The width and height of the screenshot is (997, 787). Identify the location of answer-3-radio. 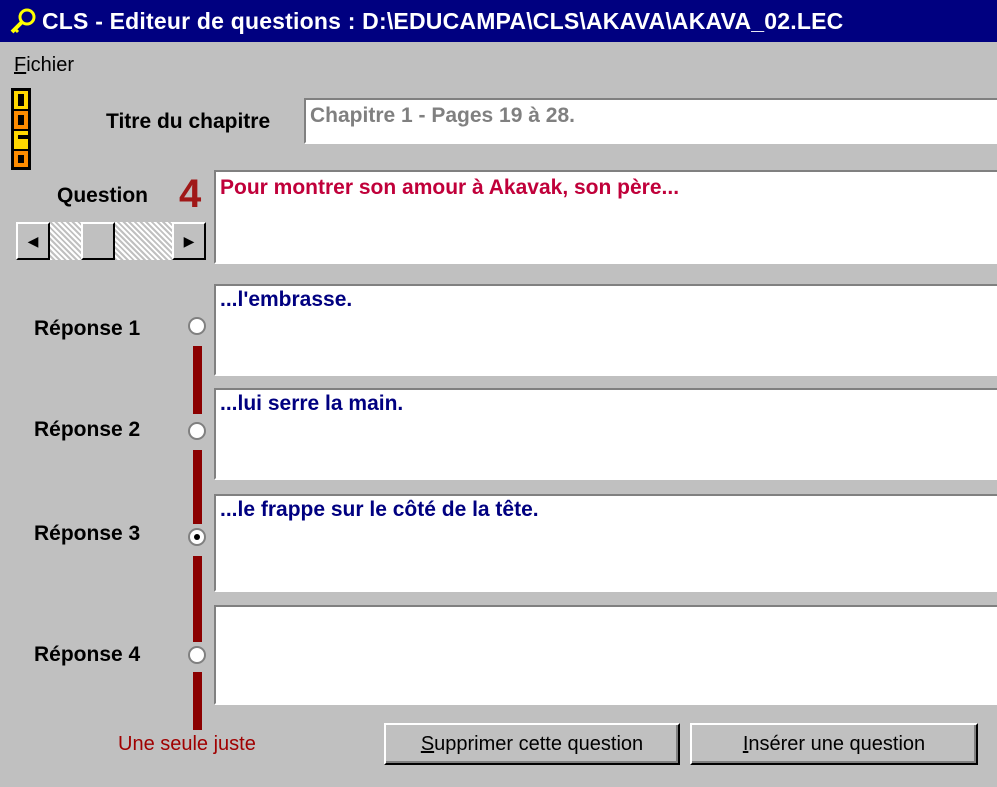
(197, 537).